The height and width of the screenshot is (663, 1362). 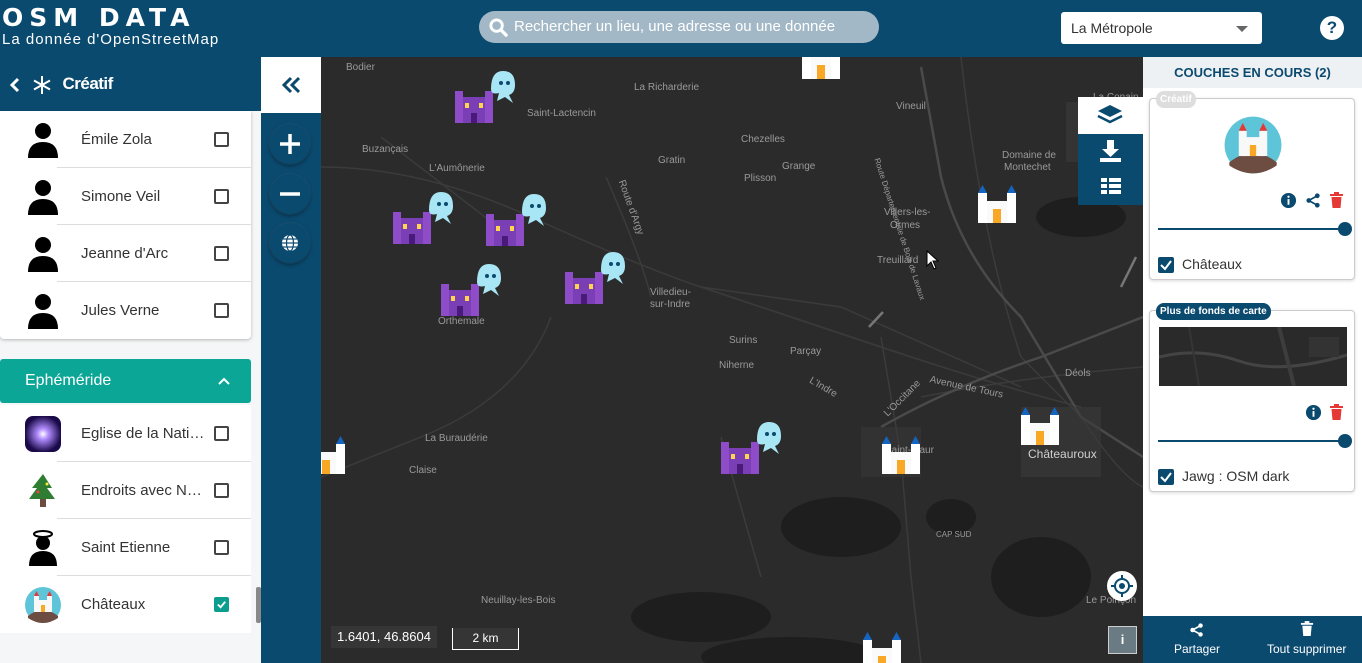 I want to click on list-item: Jules Verne, so click(x=125, y=310).